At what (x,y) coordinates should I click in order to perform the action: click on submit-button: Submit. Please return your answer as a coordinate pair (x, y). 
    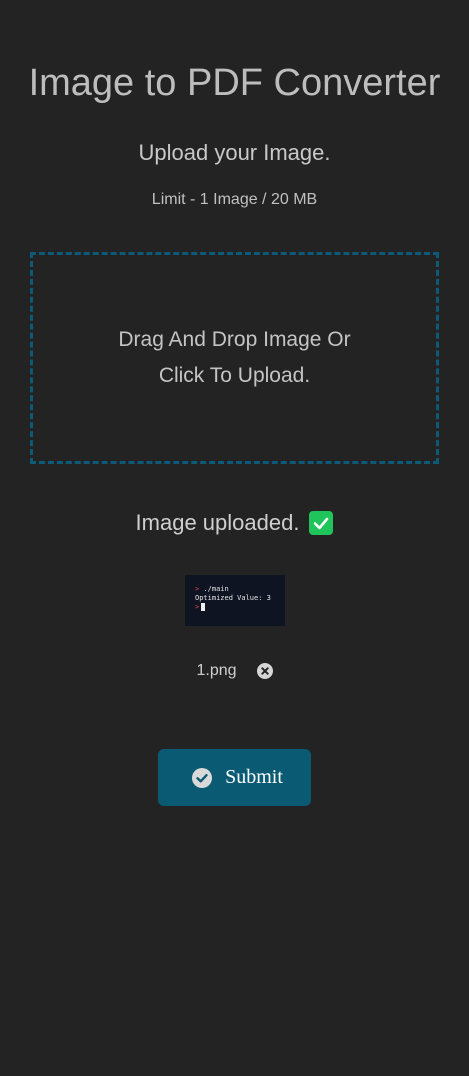
    Looking at the image, I should click on (234, 777).